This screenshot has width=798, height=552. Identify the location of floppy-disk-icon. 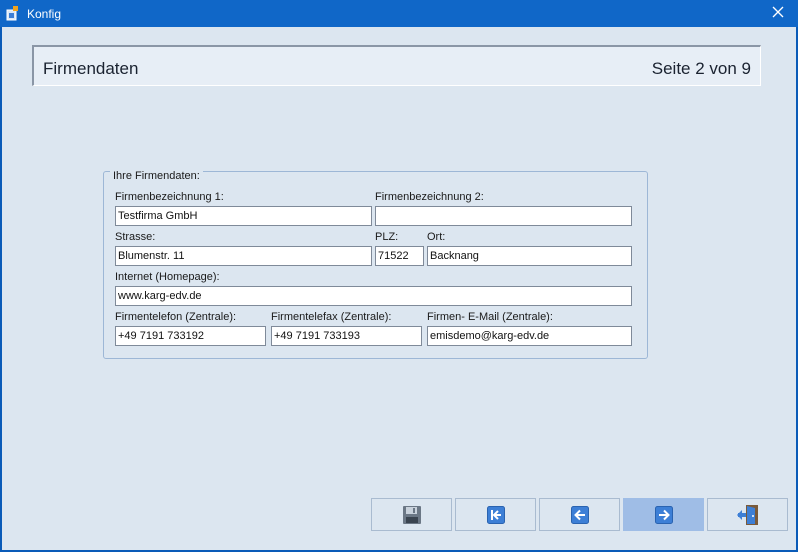
(412, 515).